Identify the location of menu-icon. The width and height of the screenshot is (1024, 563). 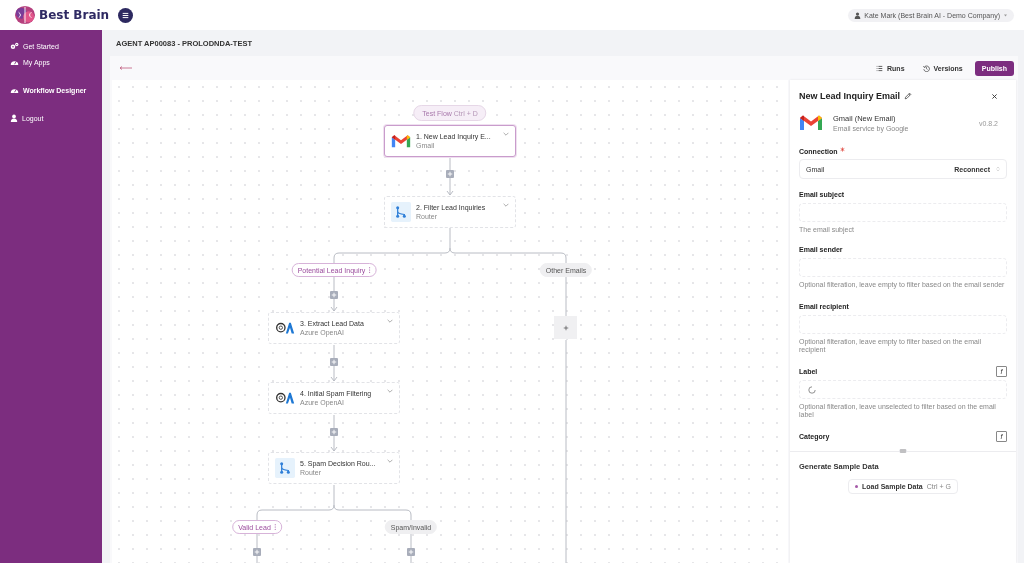
(126, 15).